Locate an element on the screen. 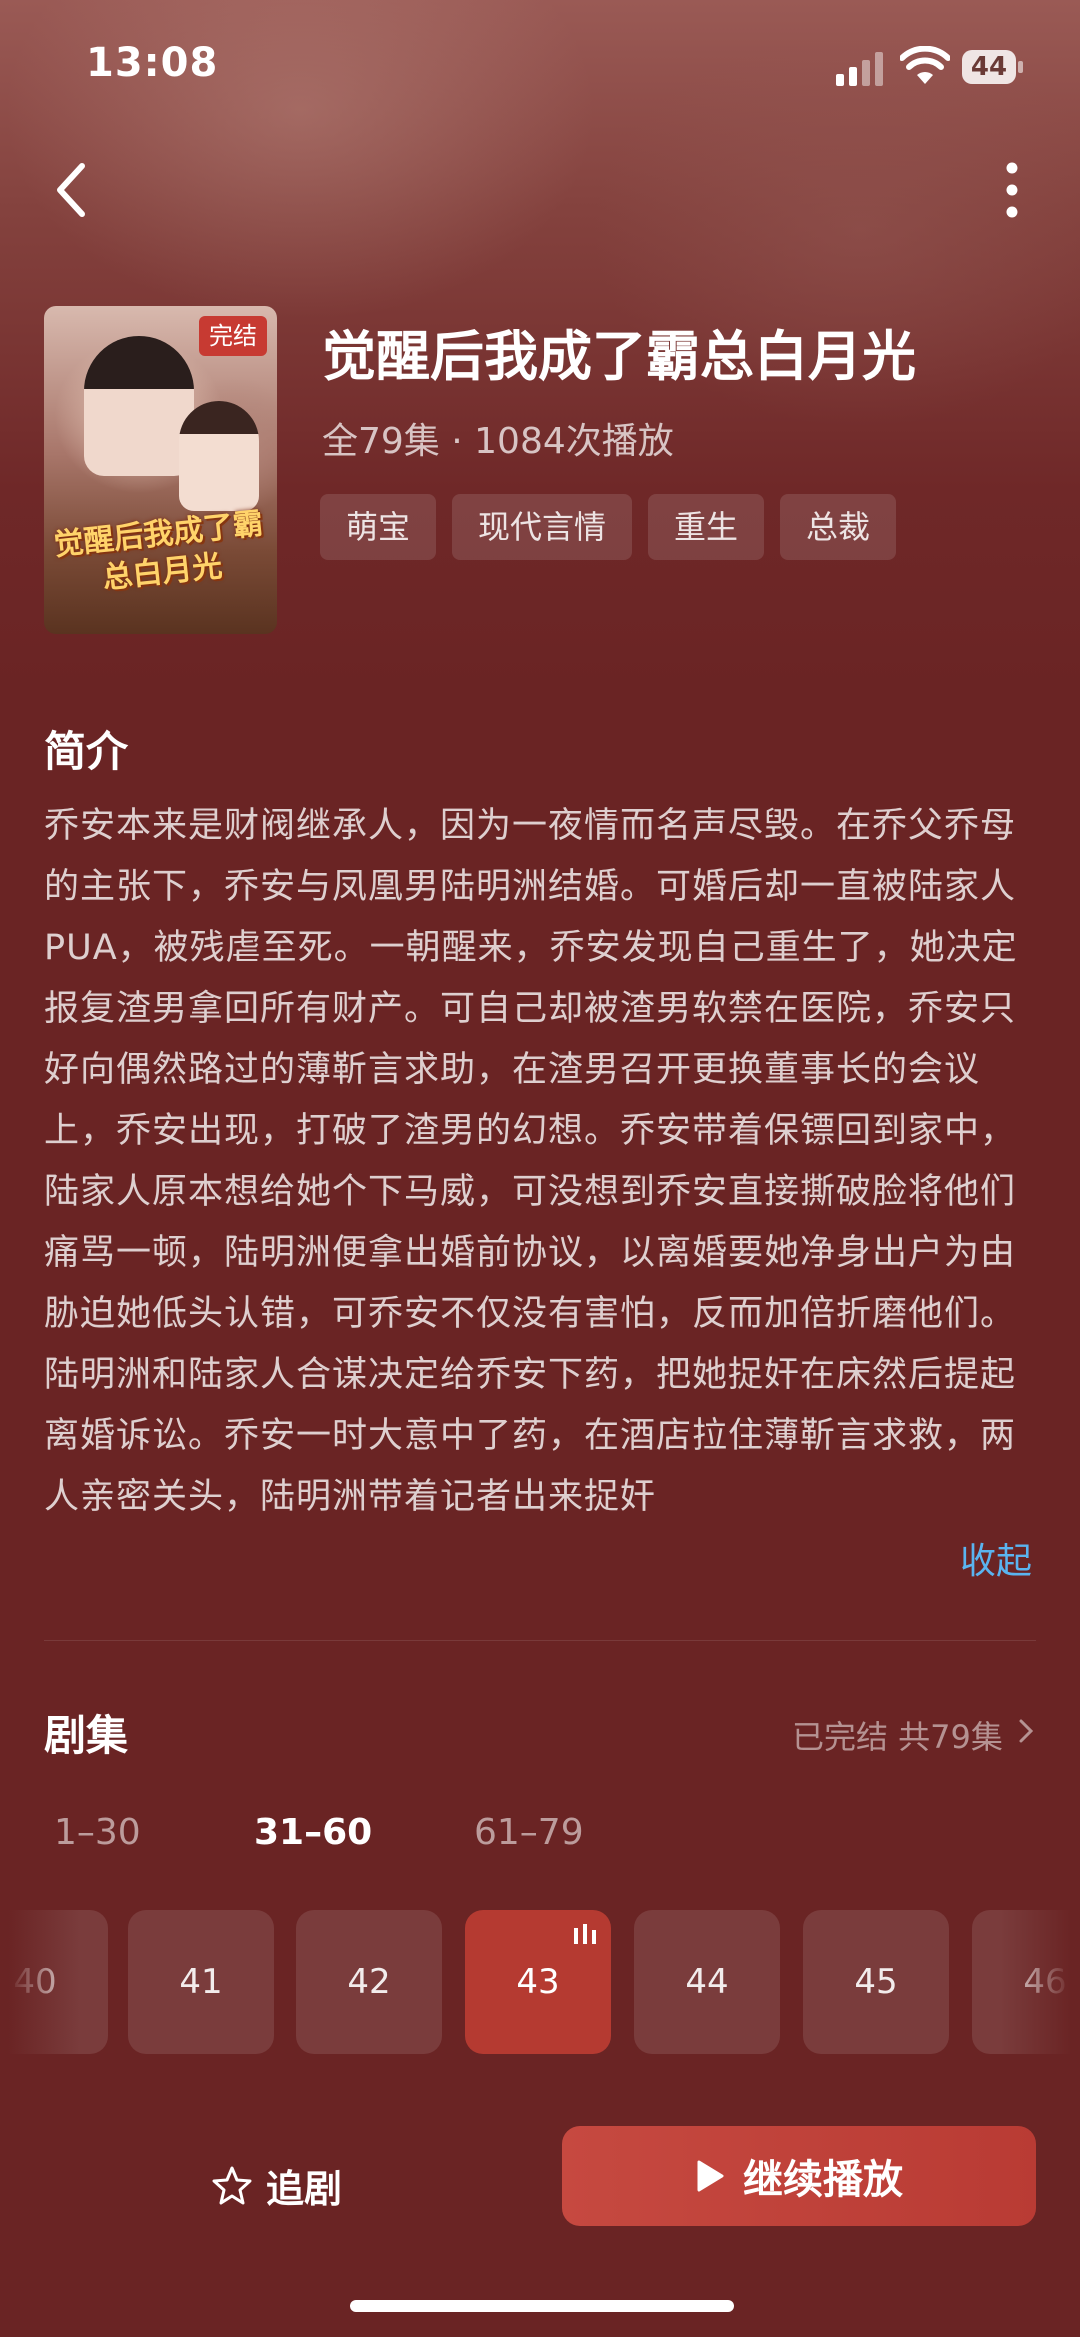  episode-item: 44 is located at coordinates (707, 1982).